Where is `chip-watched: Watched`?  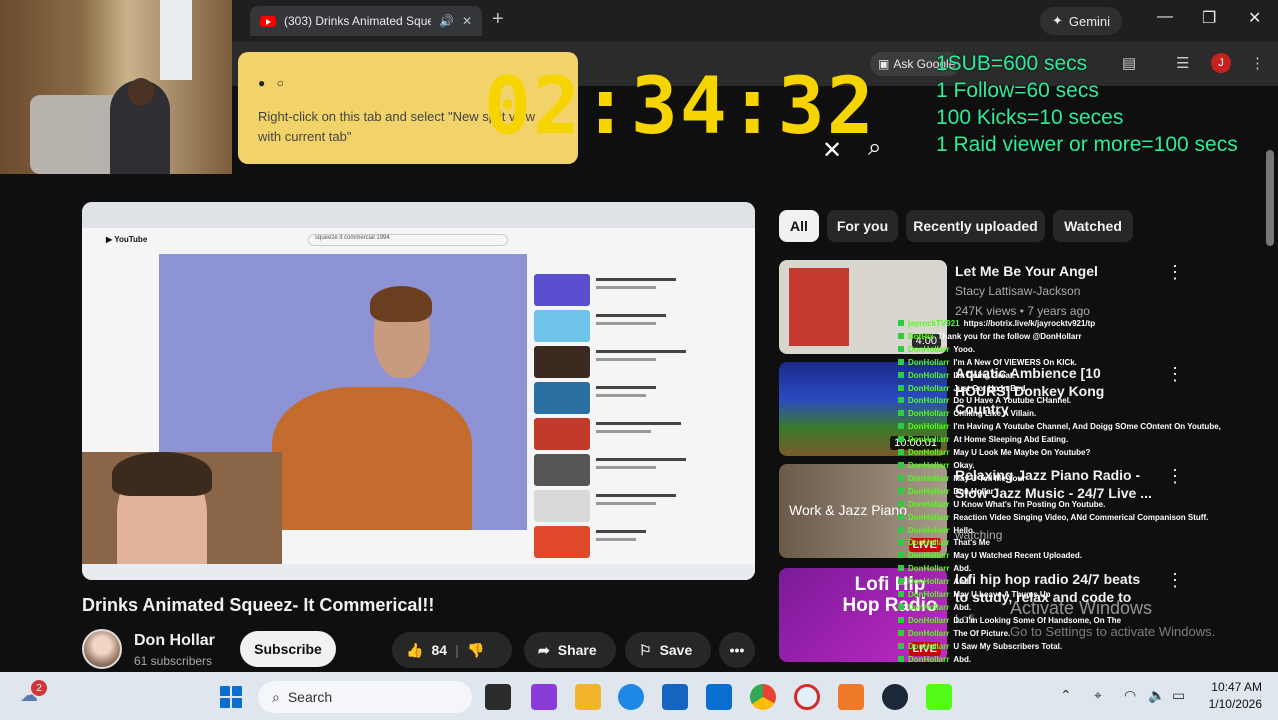 chip-watched: Watched is located at coordinates (1093, 226).